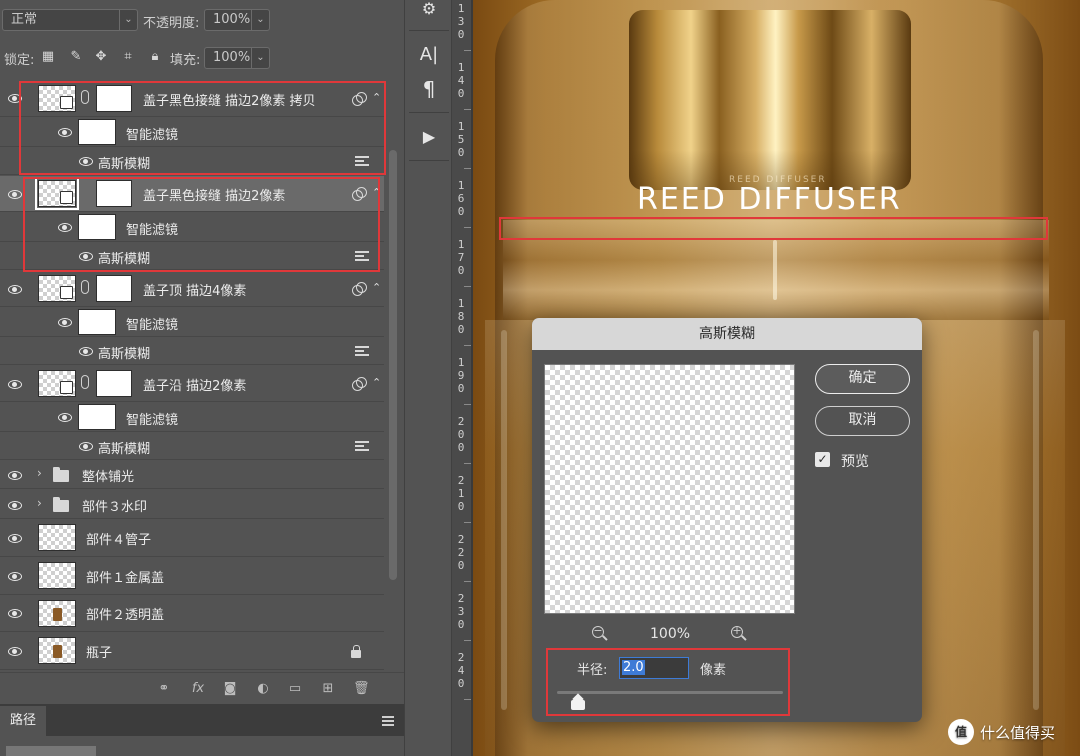  Describe the element at coordinates (202, 746) in the screenshot. I see `paths-list` at that location.